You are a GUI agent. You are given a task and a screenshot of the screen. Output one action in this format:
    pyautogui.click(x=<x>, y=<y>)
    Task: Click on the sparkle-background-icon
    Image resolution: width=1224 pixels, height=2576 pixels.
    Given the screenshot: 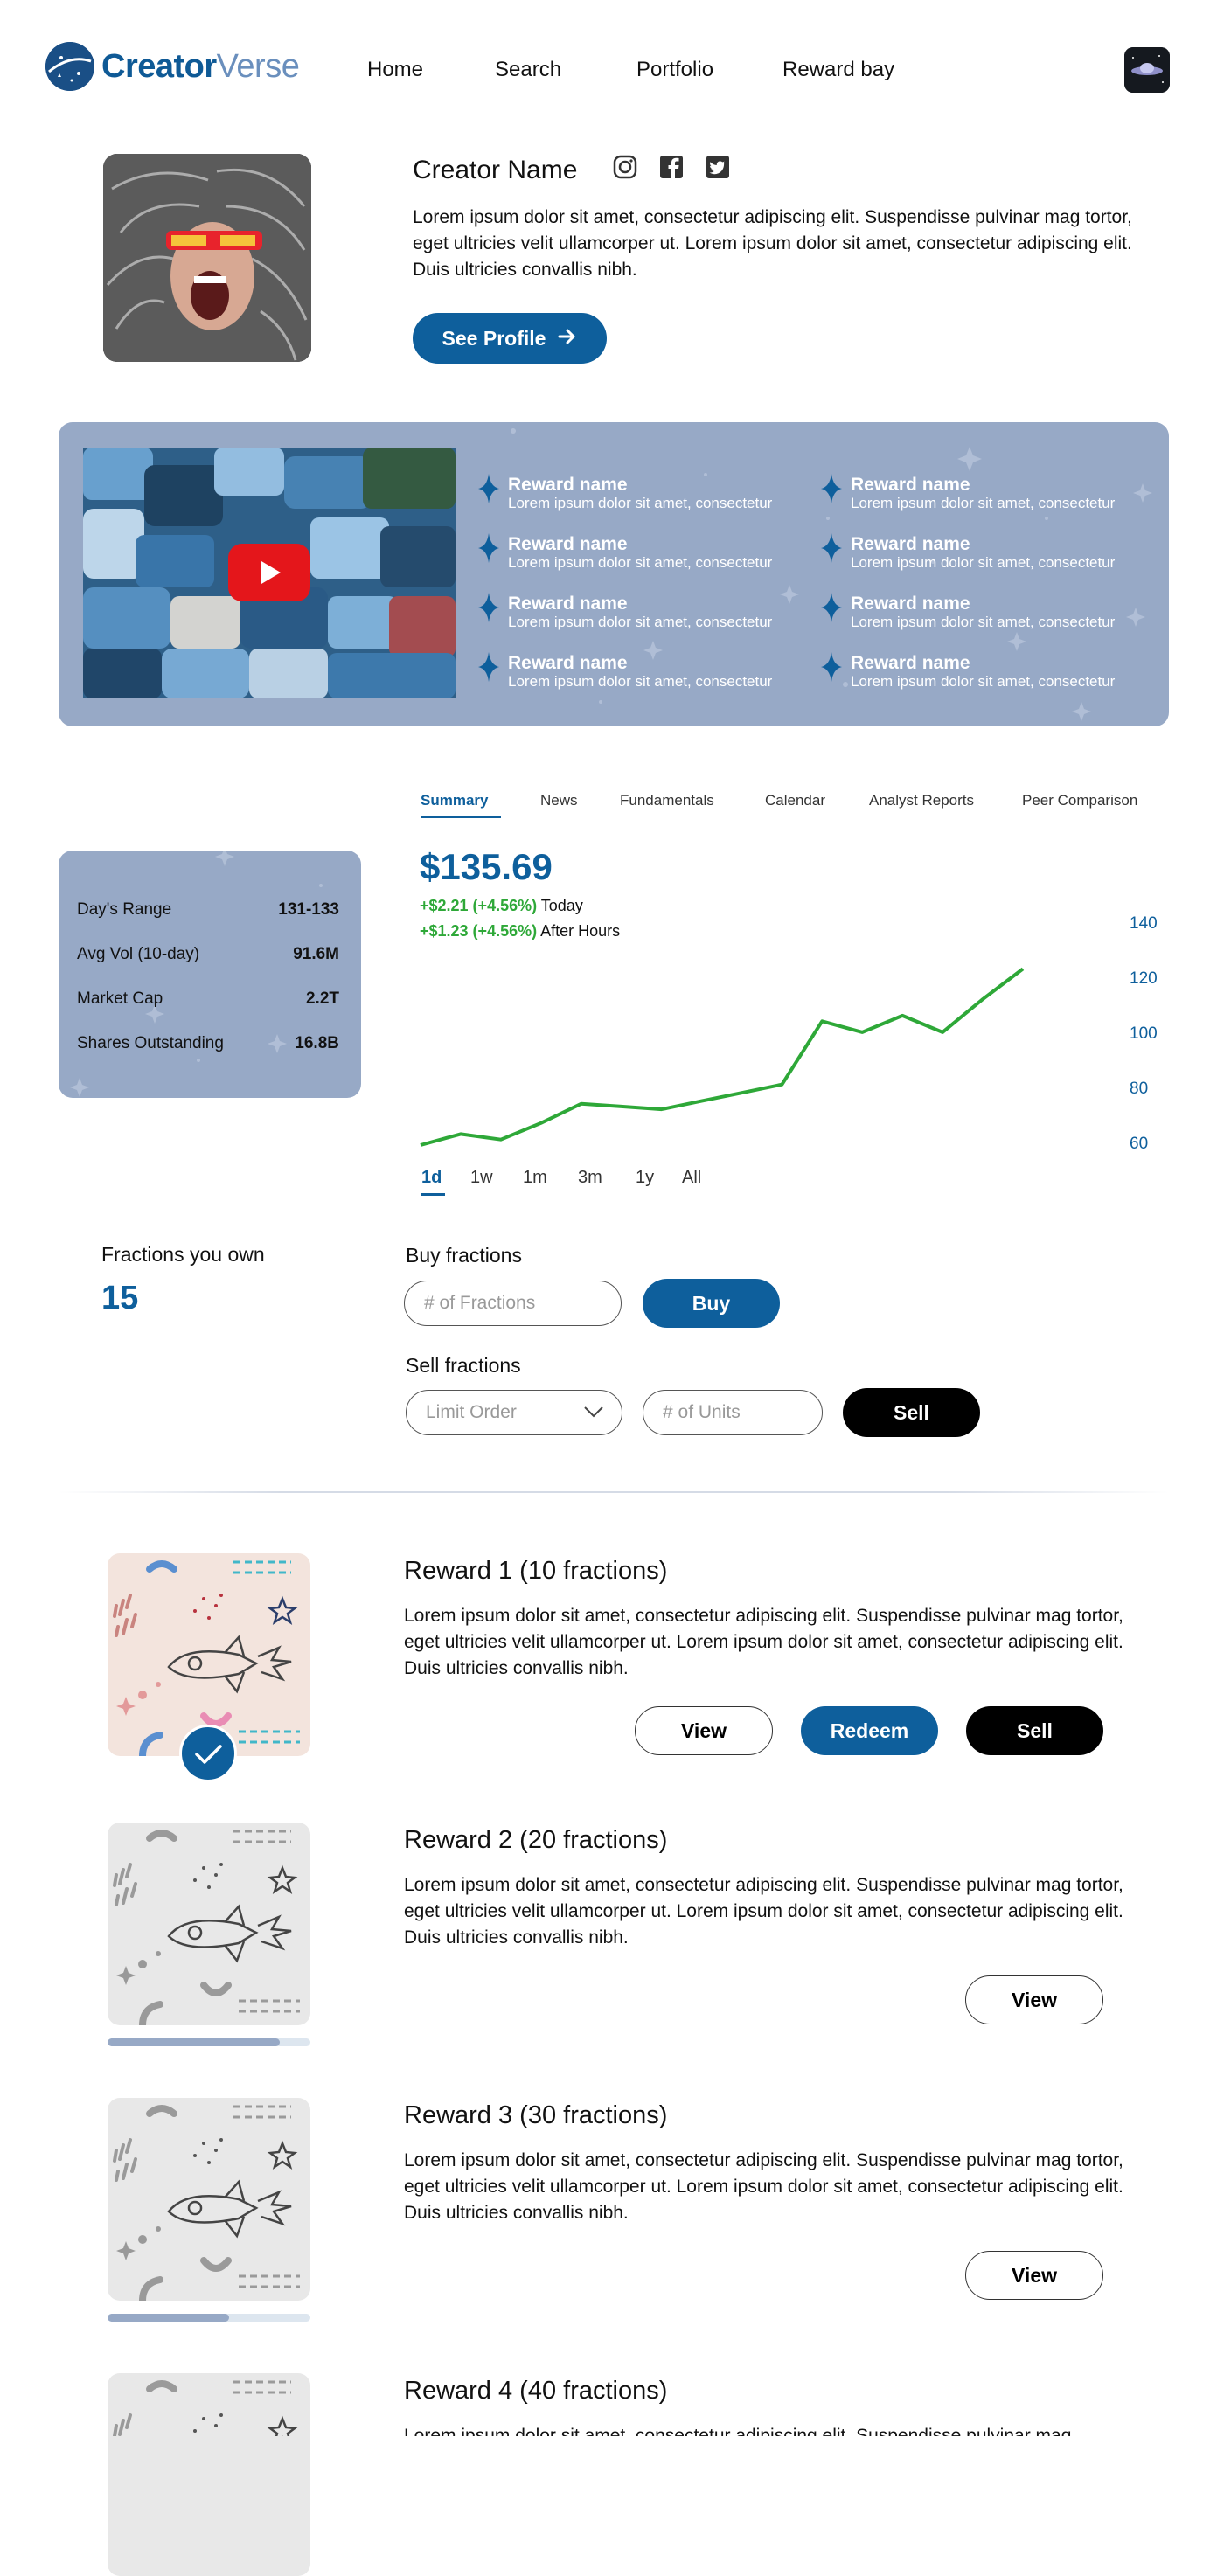 What is the action you would take?
    pyautogui.click(x=196, y=974)
    